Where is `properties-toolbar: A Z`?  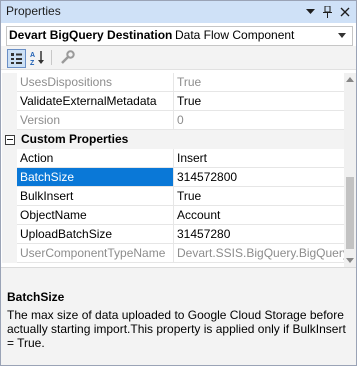
properties-toolbar: A Z is located at coordinates (178, 58).